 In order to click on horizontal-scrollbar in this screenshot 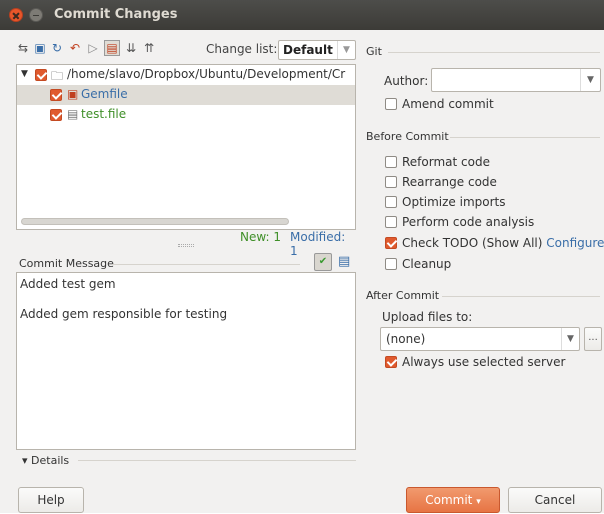, I will do `click(155, 221)`.